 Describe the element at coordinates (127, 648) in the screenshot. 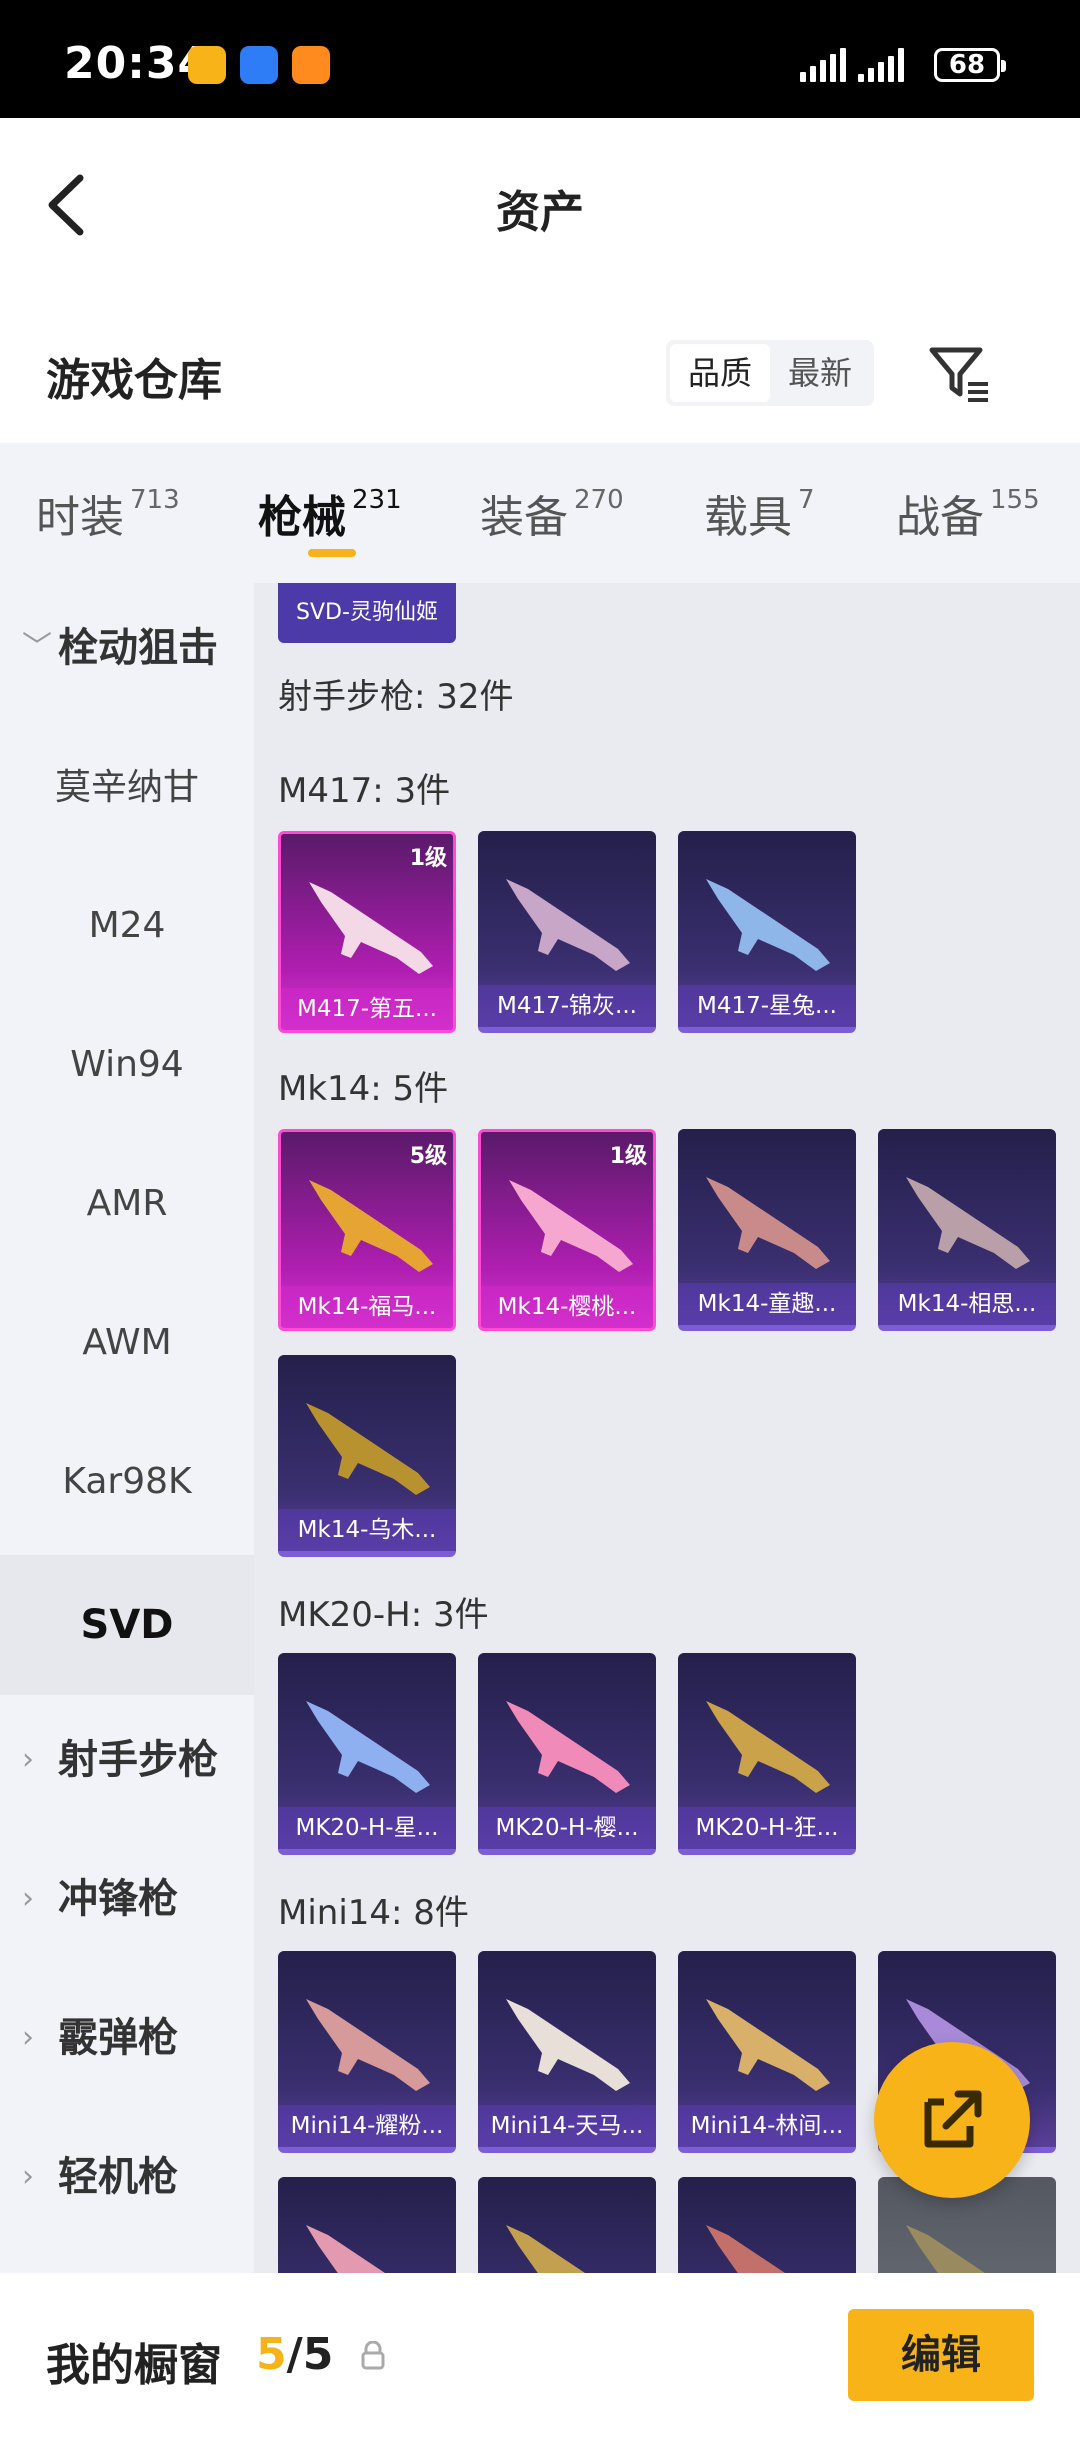

I see `sidebar-group-bolt-action: ﹀ 栓动狙击` at that location.